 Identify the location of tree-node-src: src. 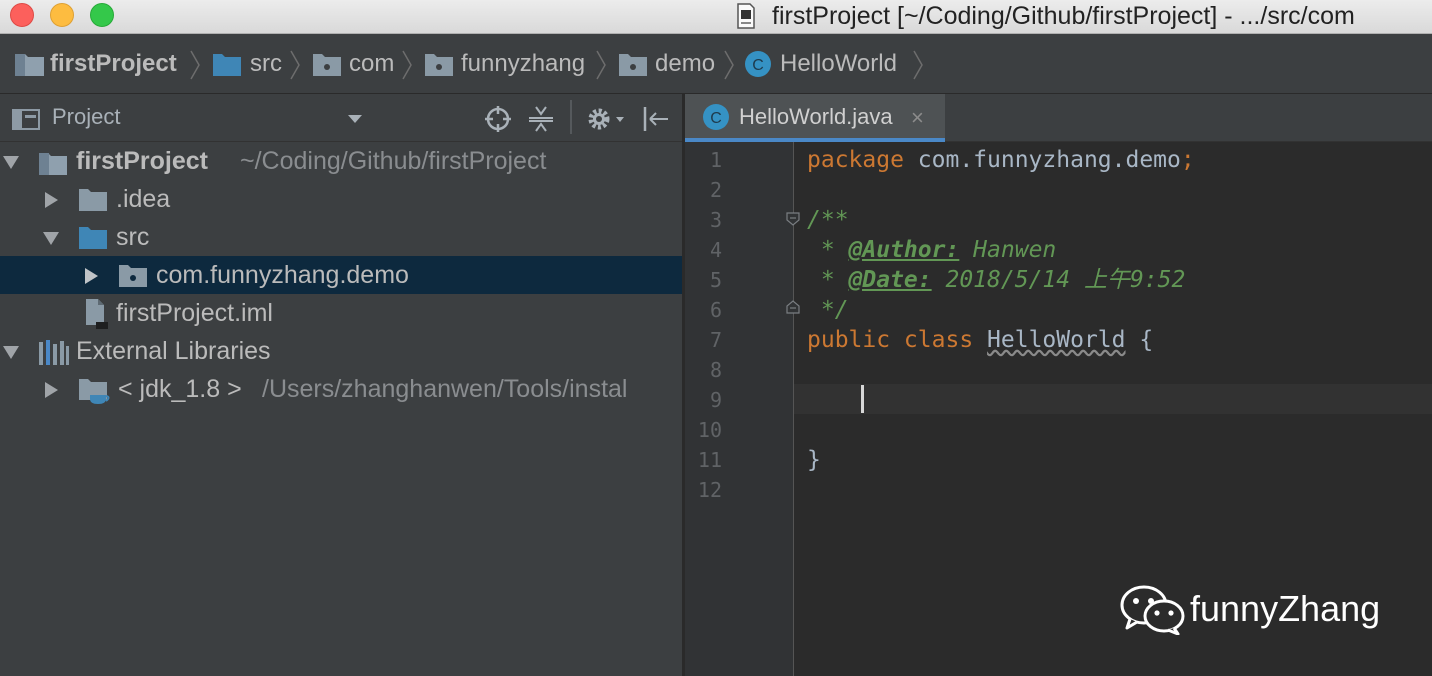
(341, 237).